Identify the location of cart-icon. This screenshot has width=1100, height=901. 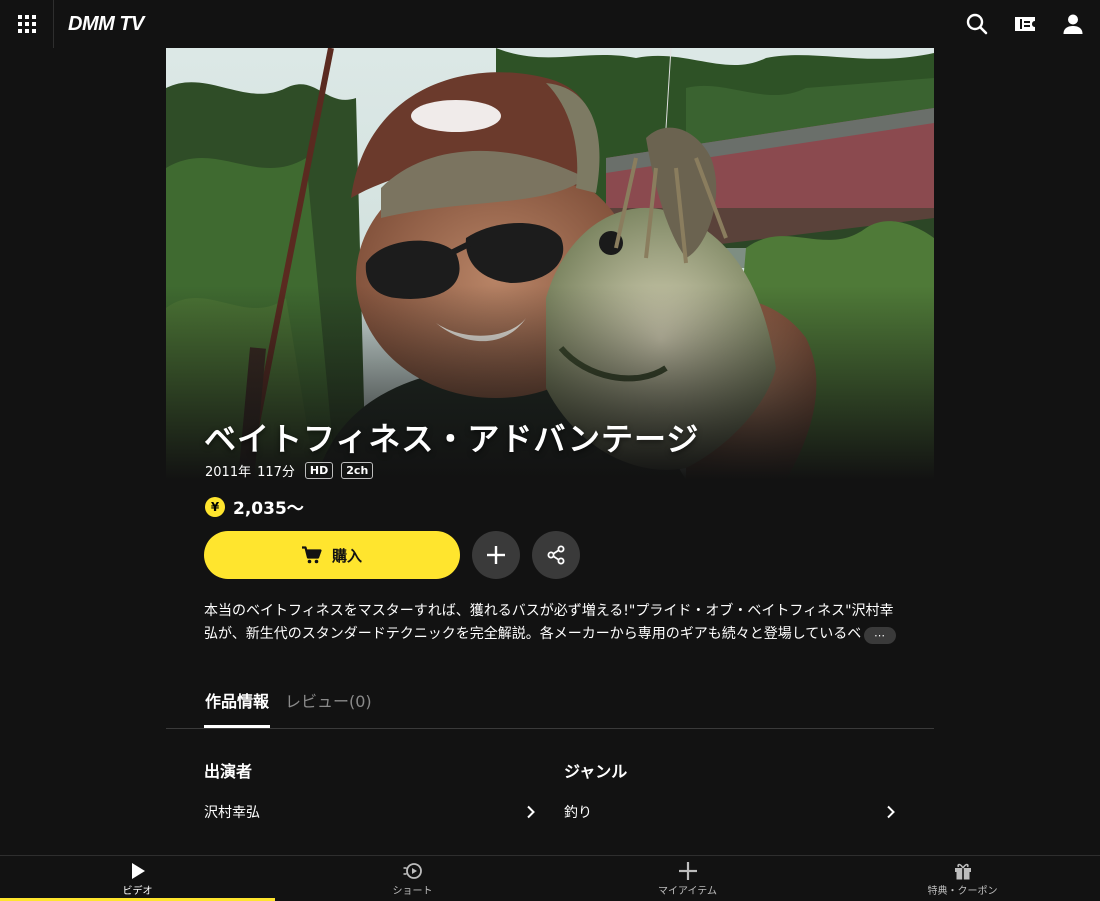
(311, 555).